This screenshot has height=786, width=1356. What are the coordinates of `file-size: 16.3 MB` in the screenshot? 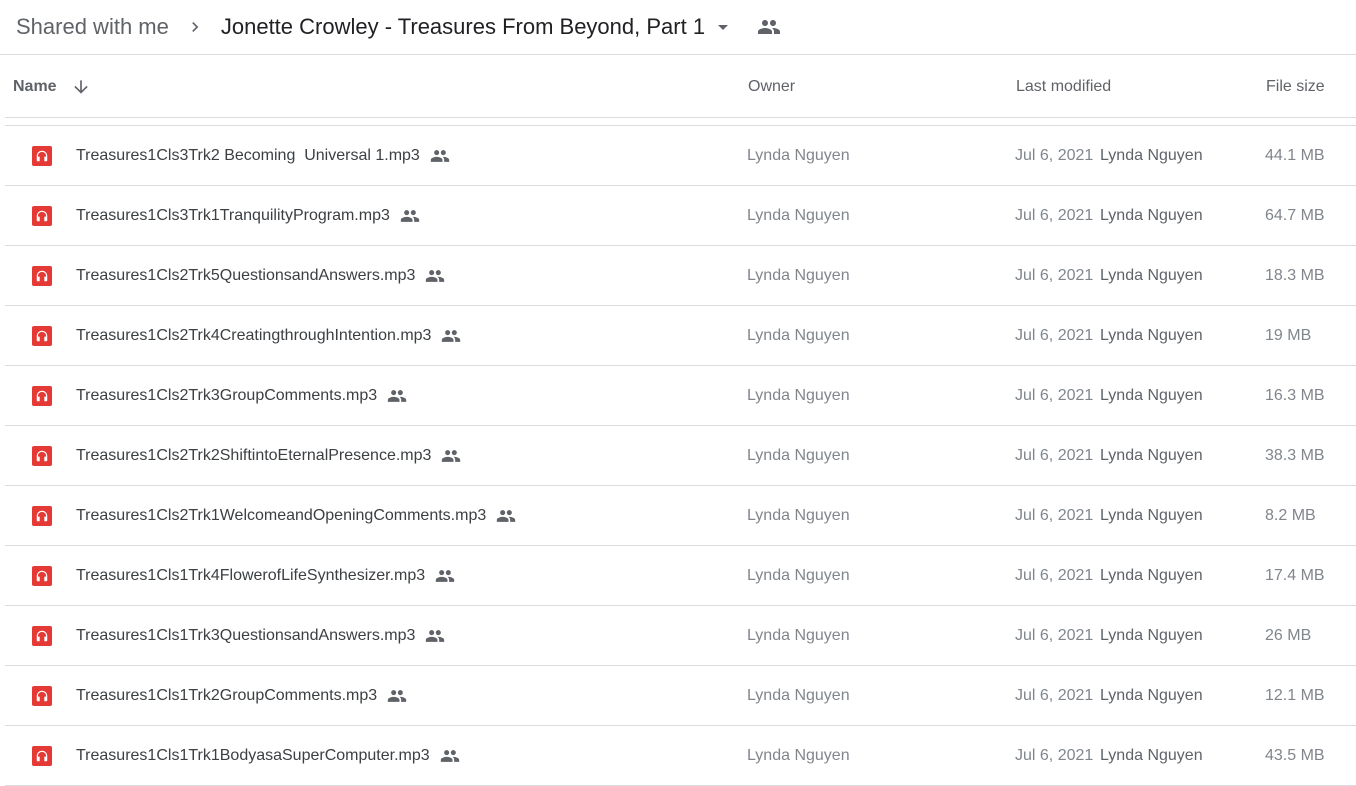 It's located at (1295, 395).